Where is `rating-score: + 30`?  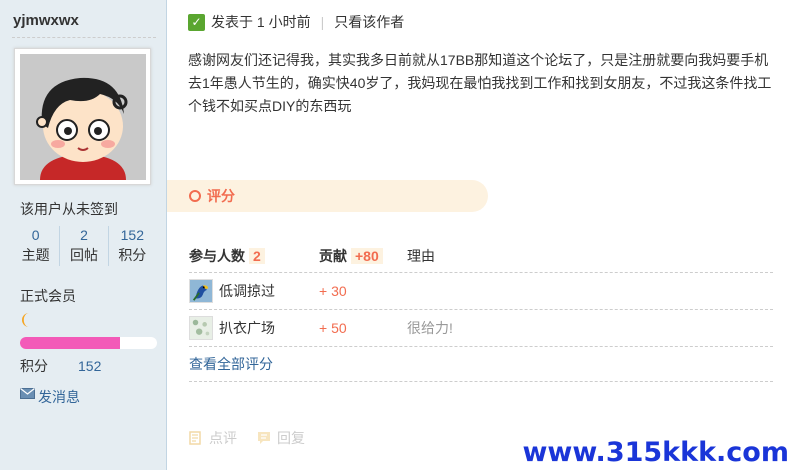 rating-score: + 30 is located at coordinates (333, 291).